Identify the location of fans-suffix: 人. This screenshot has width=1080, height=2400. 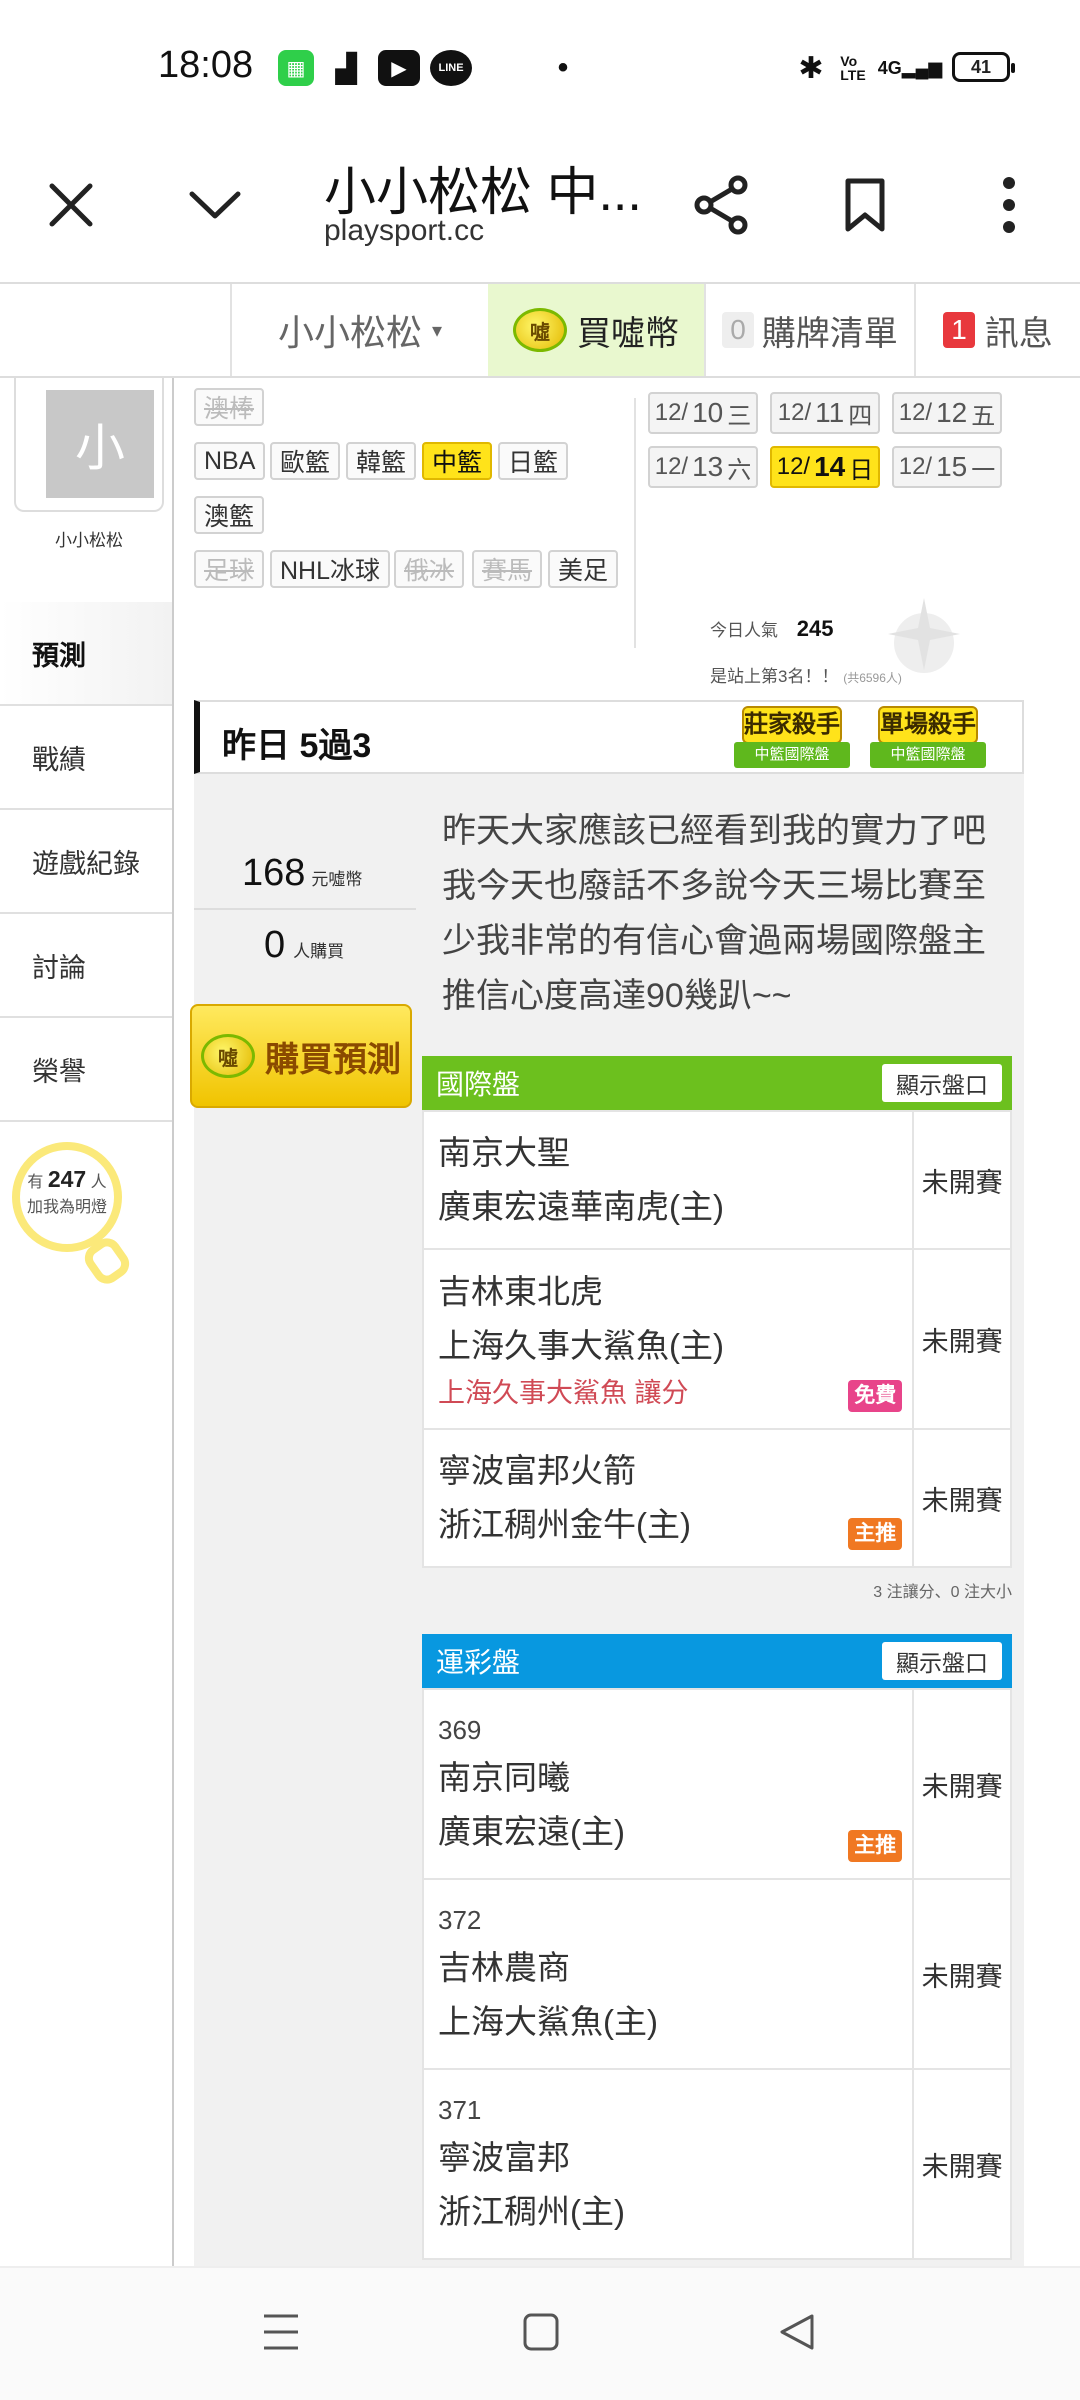
(98, 1182).